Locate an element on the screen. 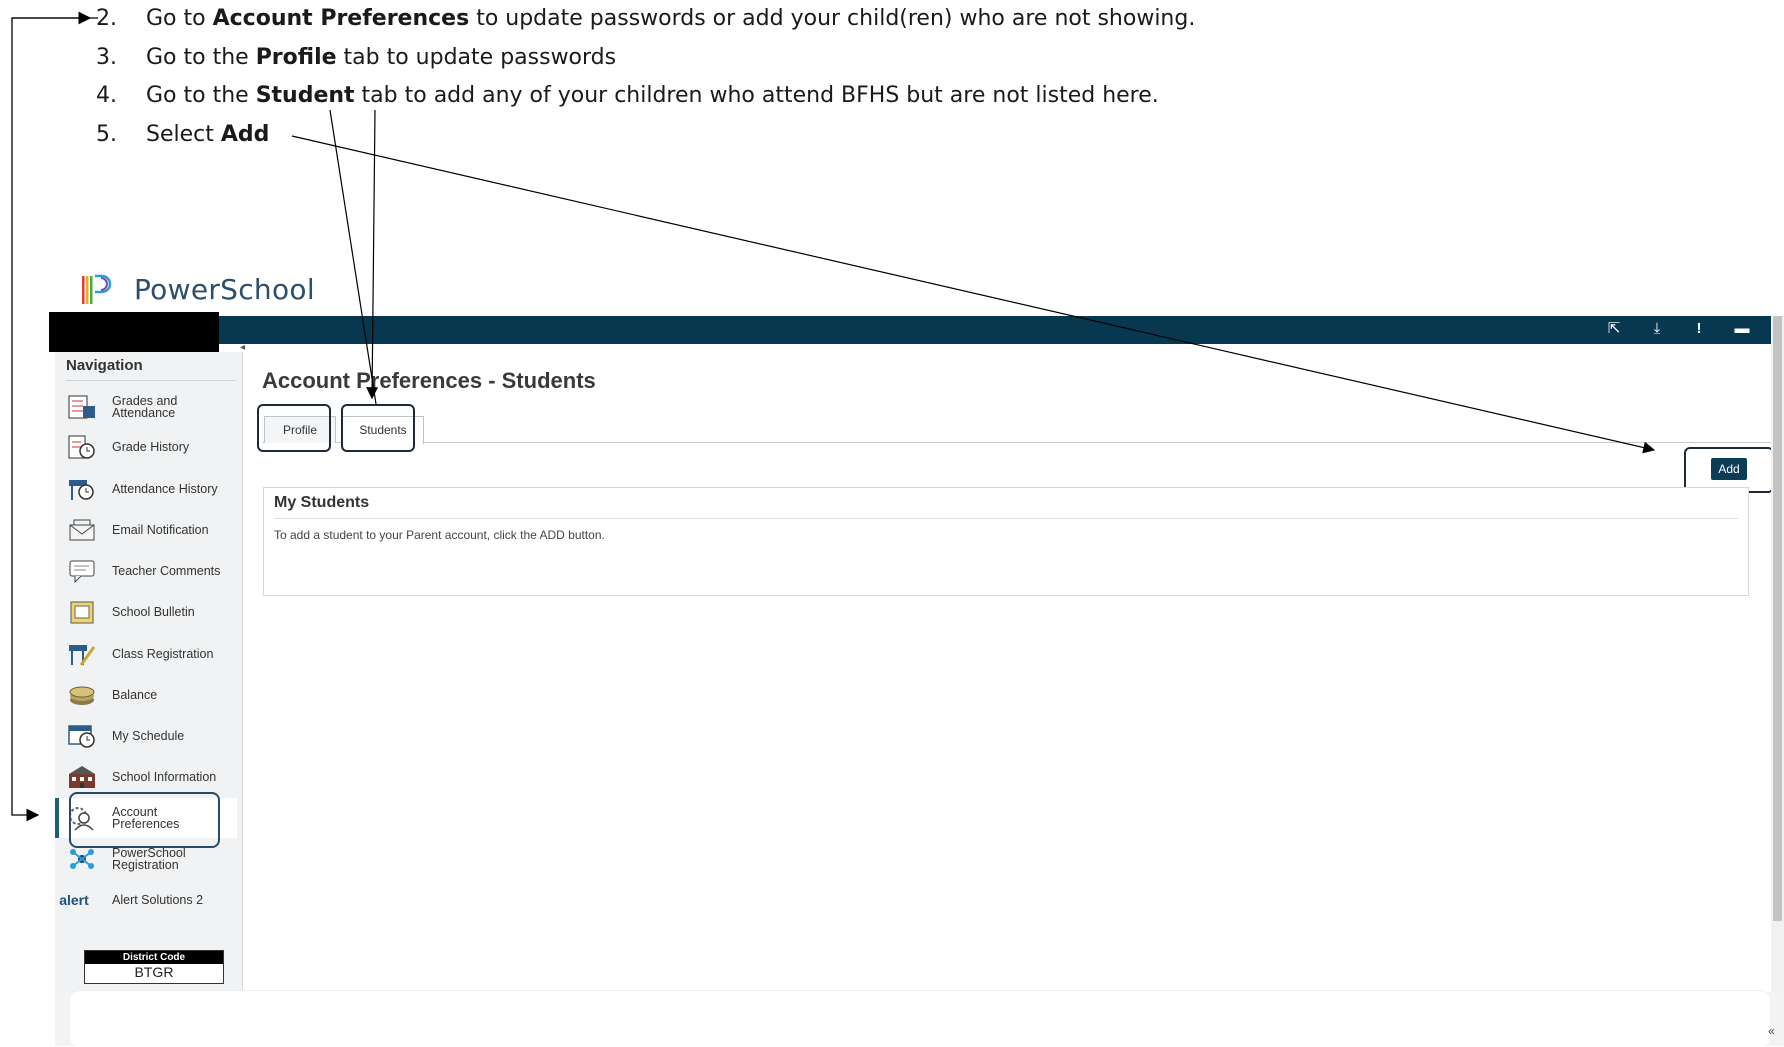 Image resolution: width=1784 pixels, height=1047 pixels. scrollbar-thumb is located at coordinates (1777, 618).